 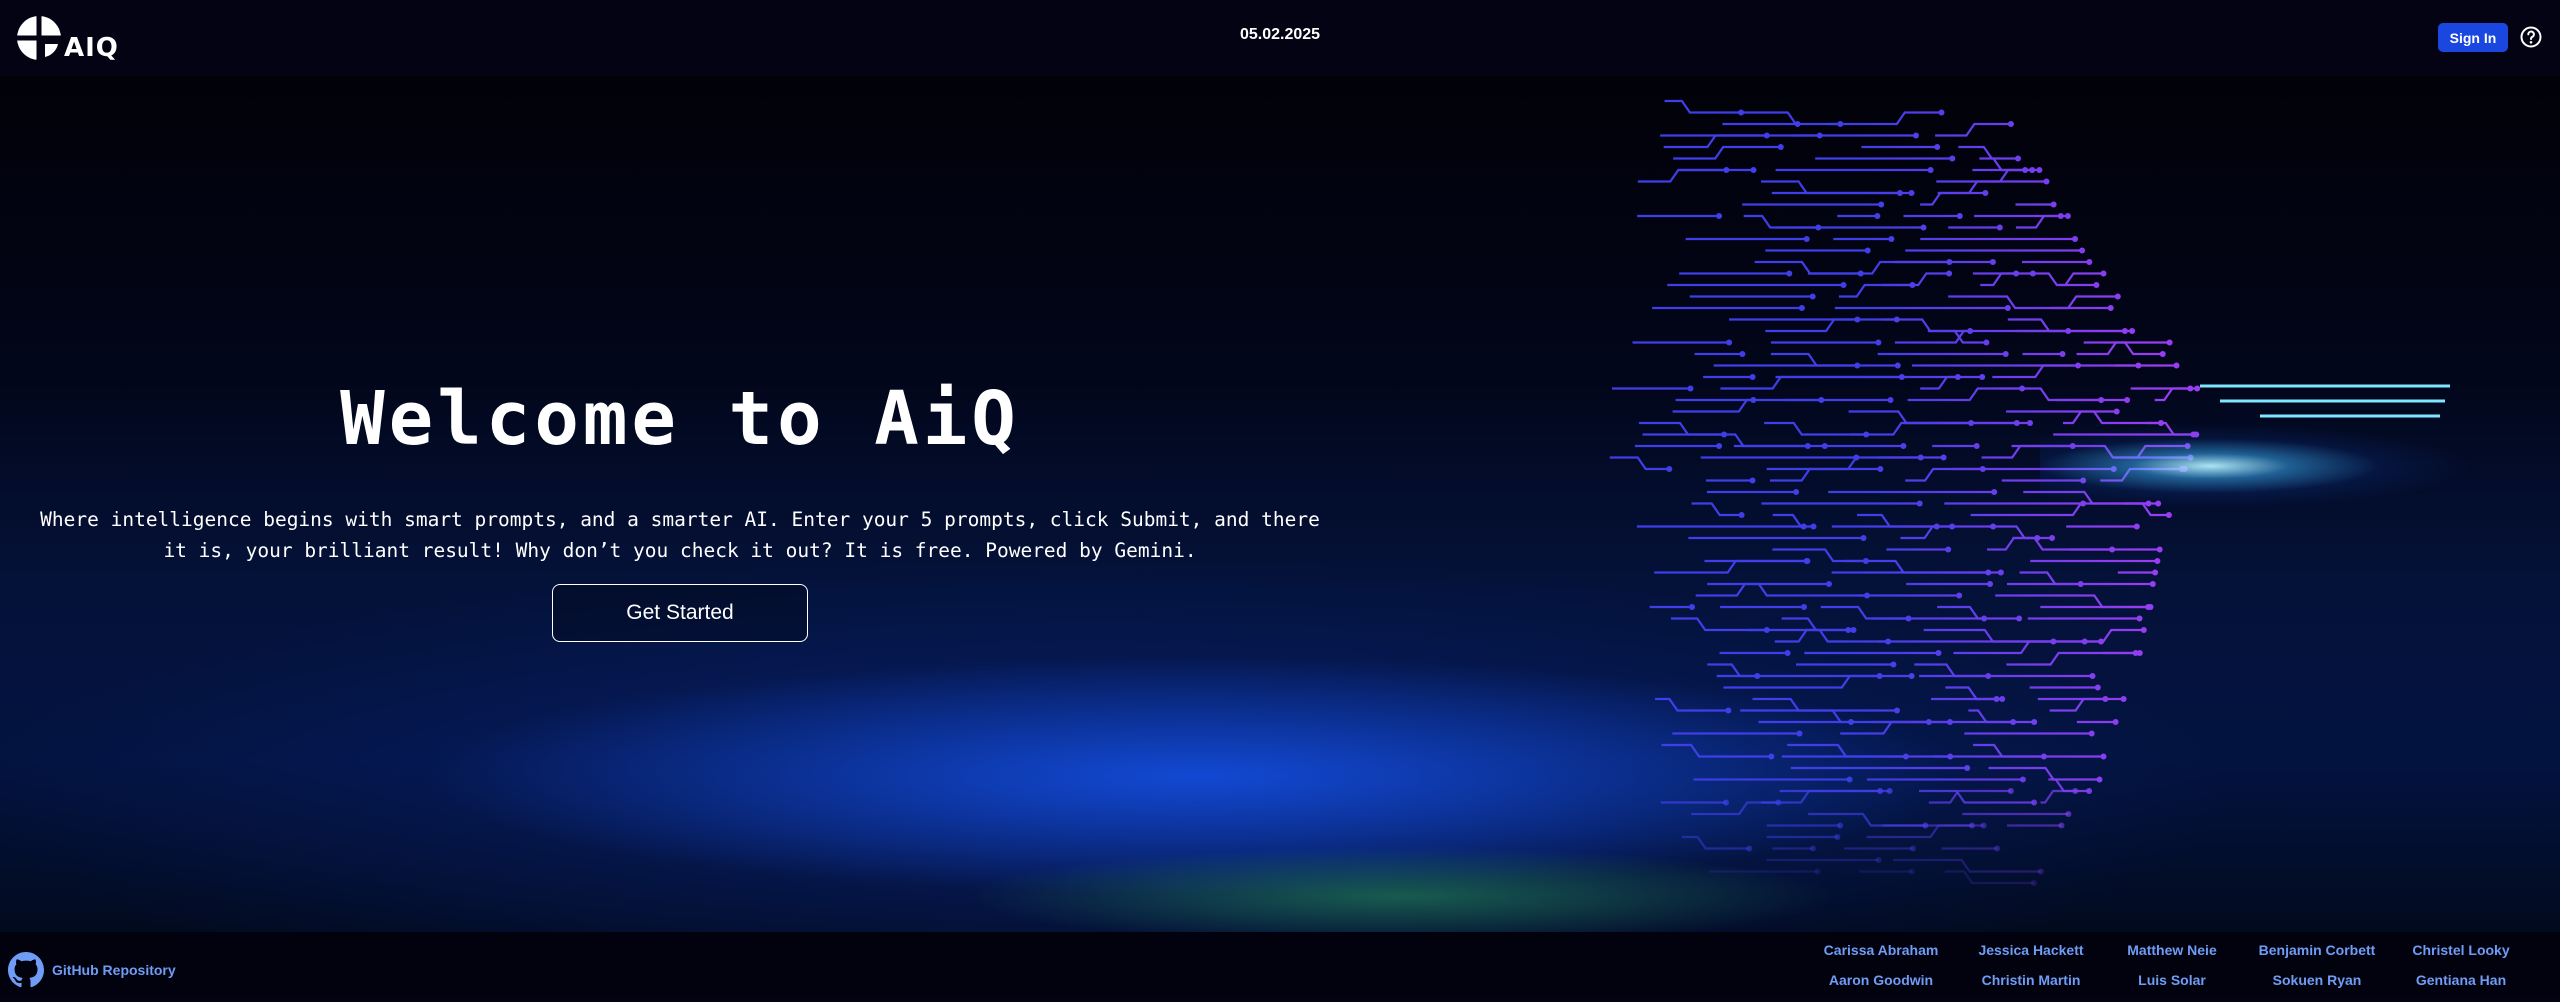 I want to click on contributors-column: Carissa Abraham Aaron Goodwin, so click(x=1881, y=972).